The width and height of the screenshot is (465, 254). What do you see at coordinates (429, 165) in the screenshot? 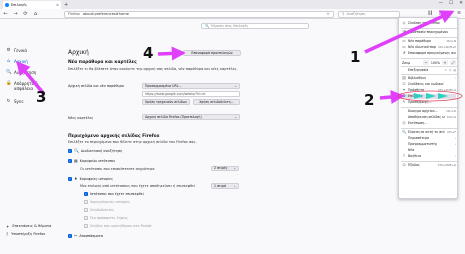
I see `menu-item-exit: ⏻ Έξοδος Ctrl+Shift+Q` at bounding box center [429, 165].